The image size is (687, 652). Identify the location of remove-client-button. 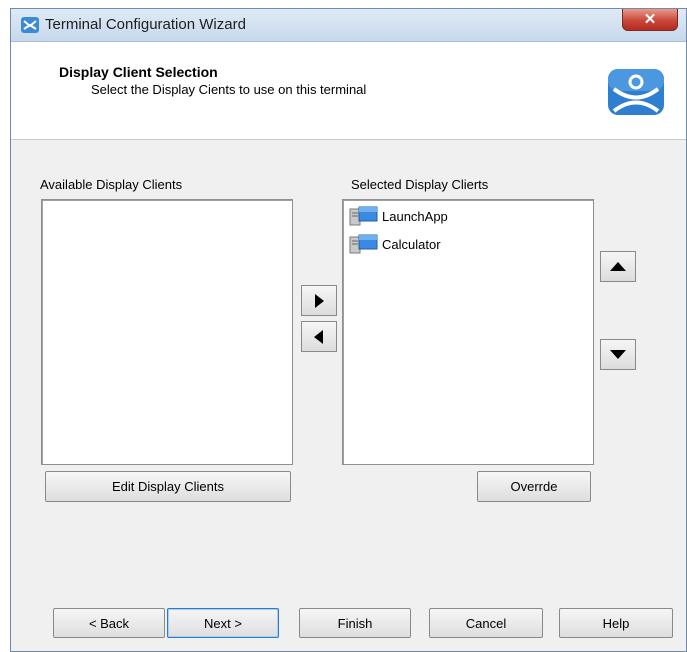
(319, 336).